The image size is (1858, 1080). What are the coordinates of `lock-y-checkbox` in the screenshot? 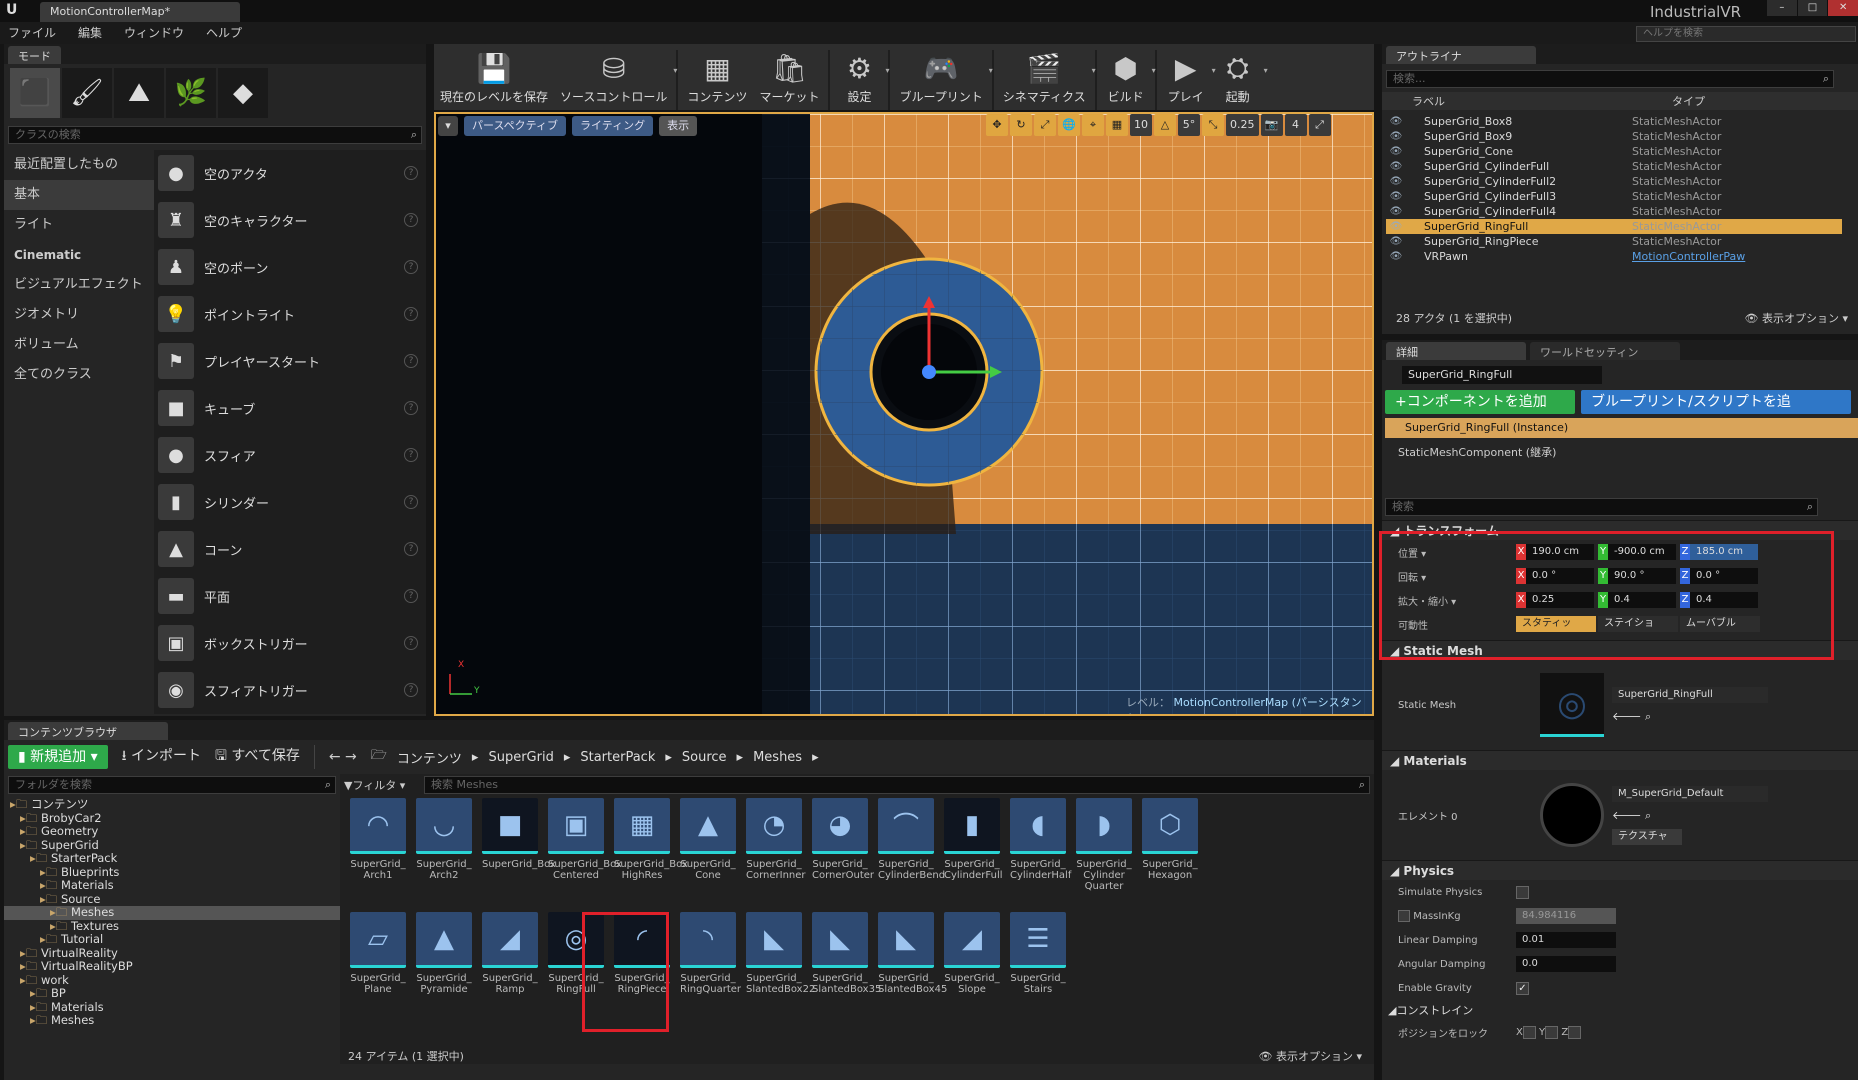 It's located at (1552, 1032).